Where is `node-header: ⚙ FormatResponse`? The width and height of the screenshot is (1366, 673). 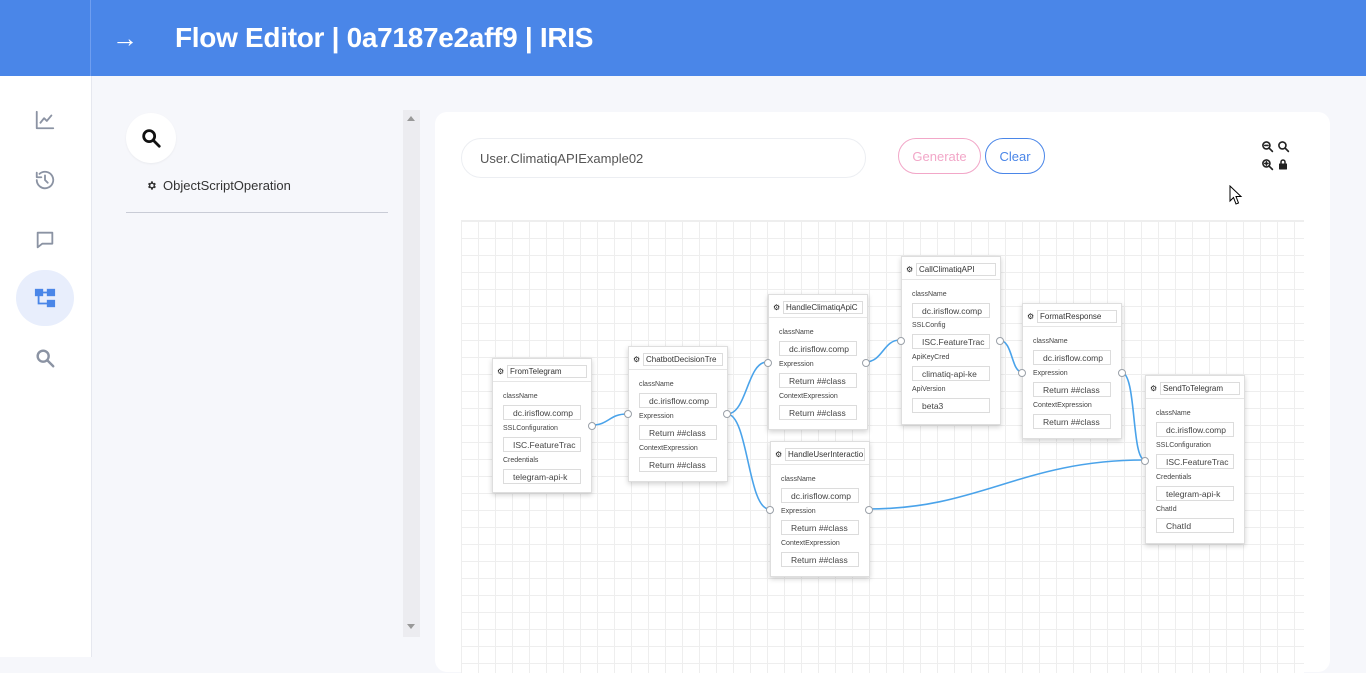
node-header: ⚙ FormatResponse is located at coordinates (1072, 316).